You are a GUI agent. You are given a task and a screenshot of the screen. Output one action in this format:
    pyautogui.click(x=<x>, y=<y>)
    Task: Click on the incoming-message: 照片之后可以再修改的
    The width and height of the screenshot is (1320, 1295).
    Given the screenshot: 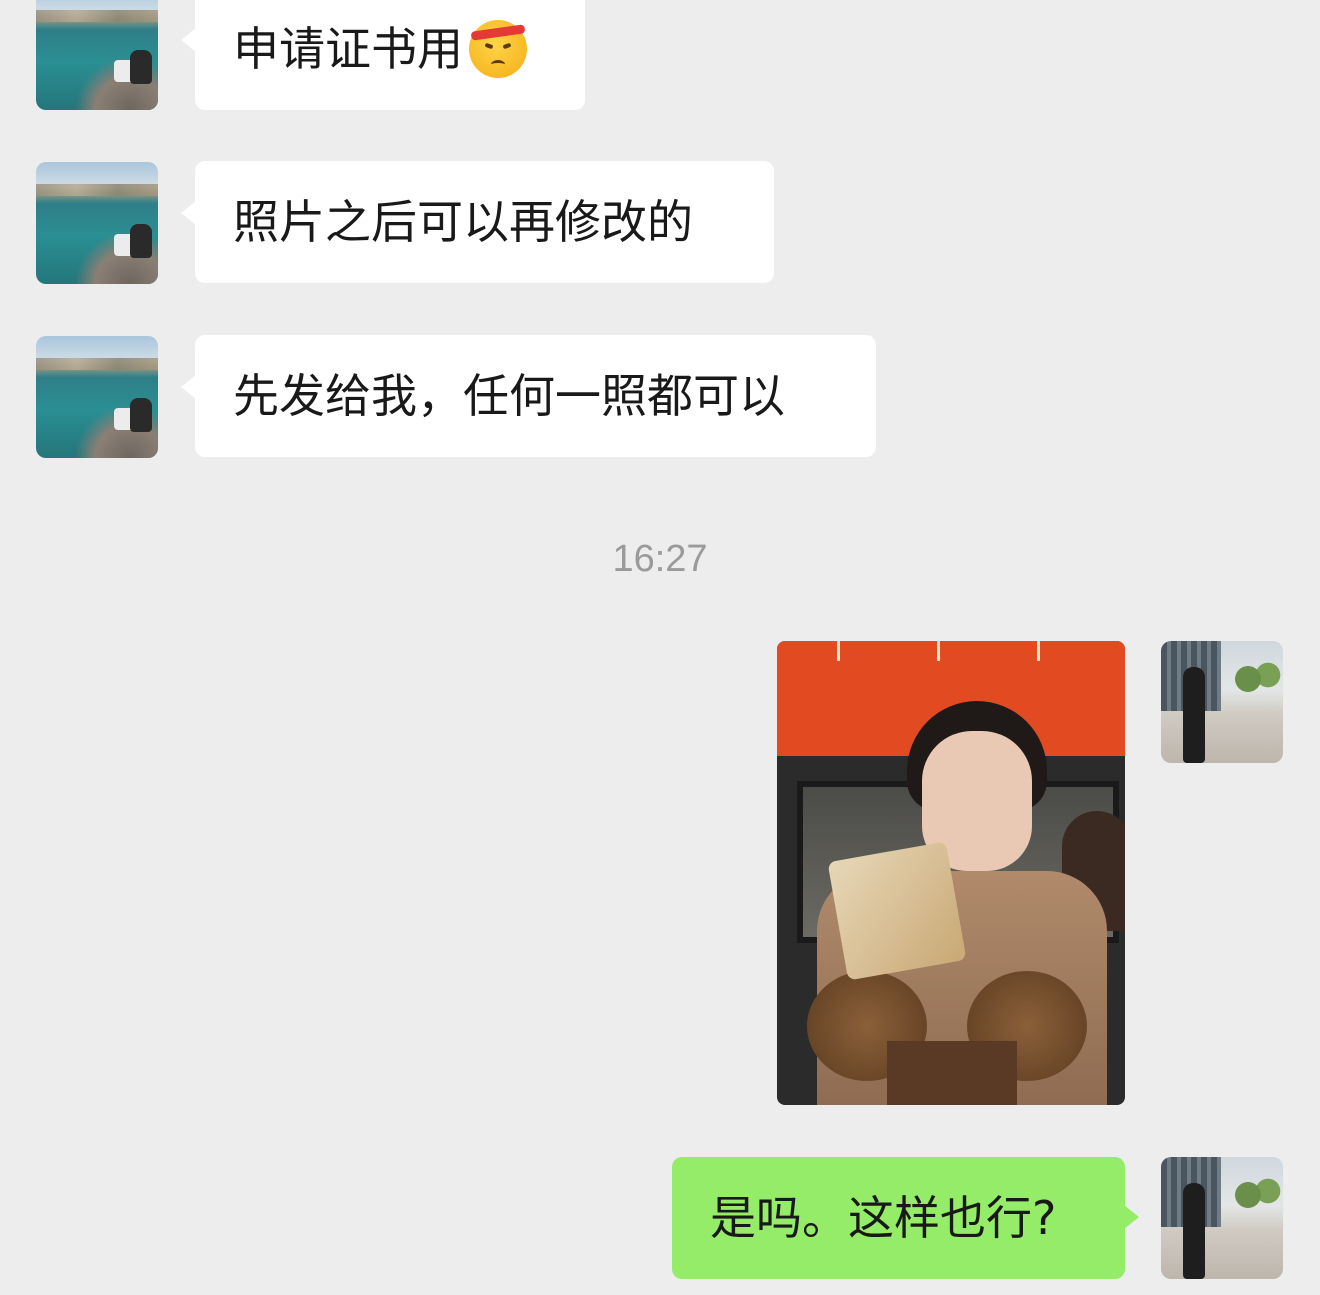 What is the action you would take?
    pyautogui.click(x=477, y=222)
    